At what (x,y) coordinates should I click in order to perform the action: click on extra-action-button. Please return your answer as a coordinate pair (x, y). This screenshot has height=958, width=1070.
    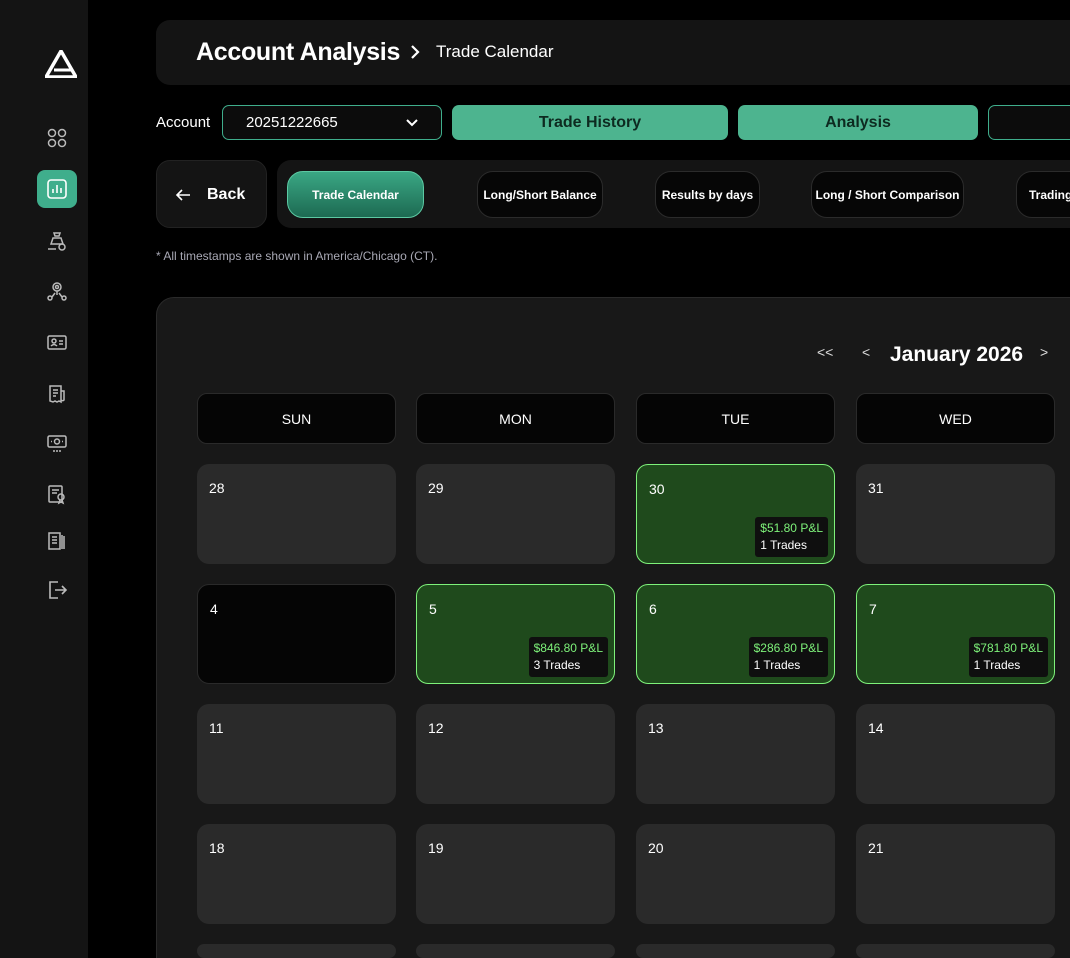
    Looking at the image, I should click on (1029, 122).